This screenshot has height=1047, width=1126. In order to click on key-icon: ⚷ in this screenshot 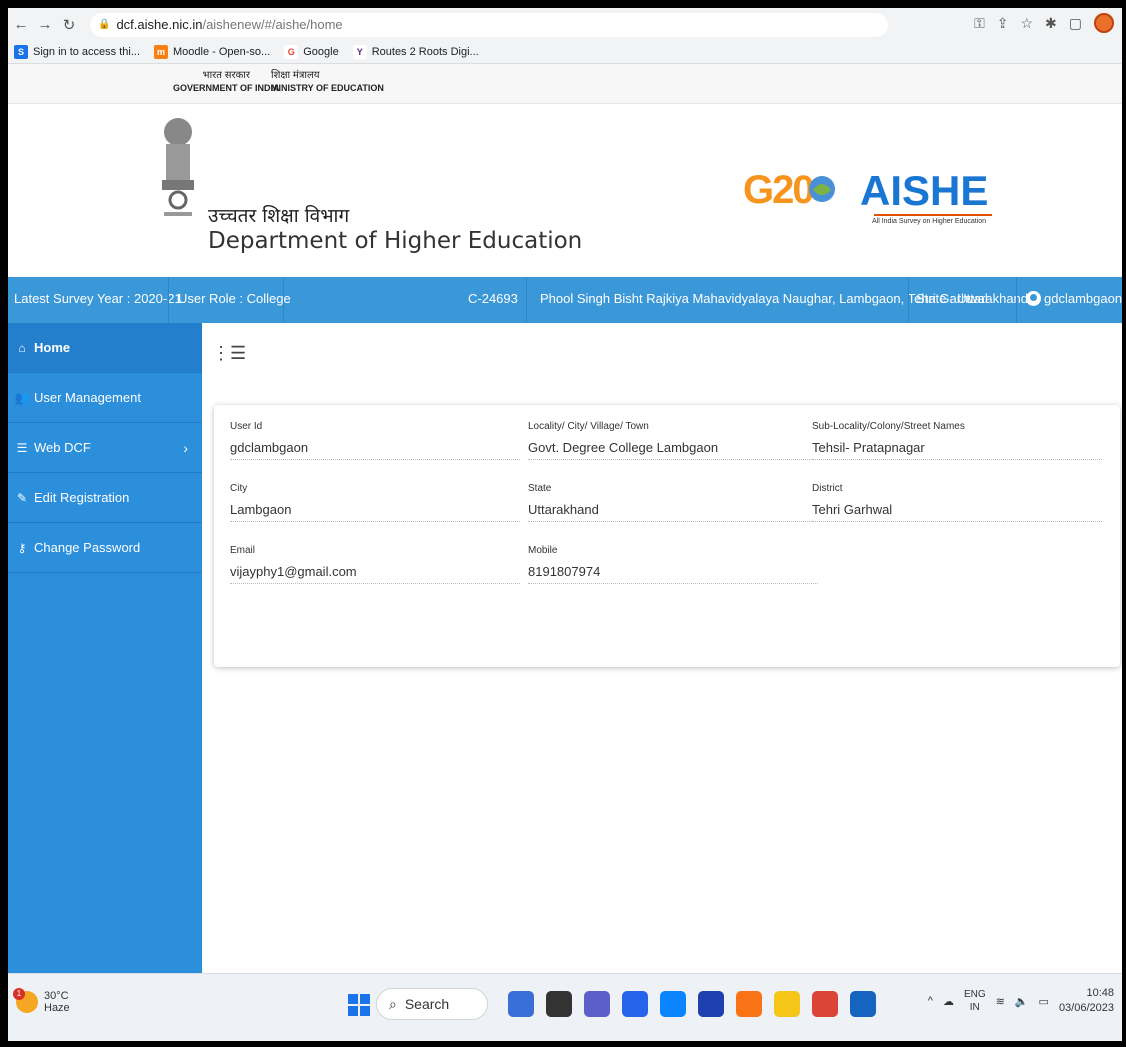, I will do `click(22, 547)`.